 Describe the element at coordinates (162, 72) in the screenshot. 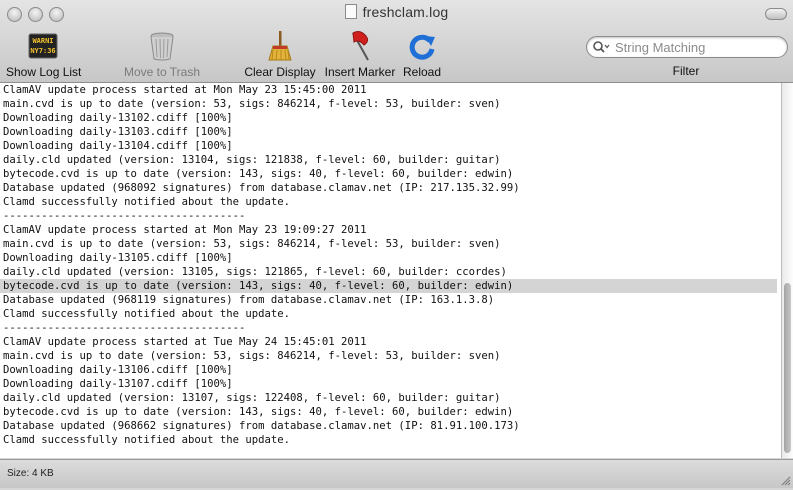

I see `move-to-trash-label: Move to Trash` at that location.